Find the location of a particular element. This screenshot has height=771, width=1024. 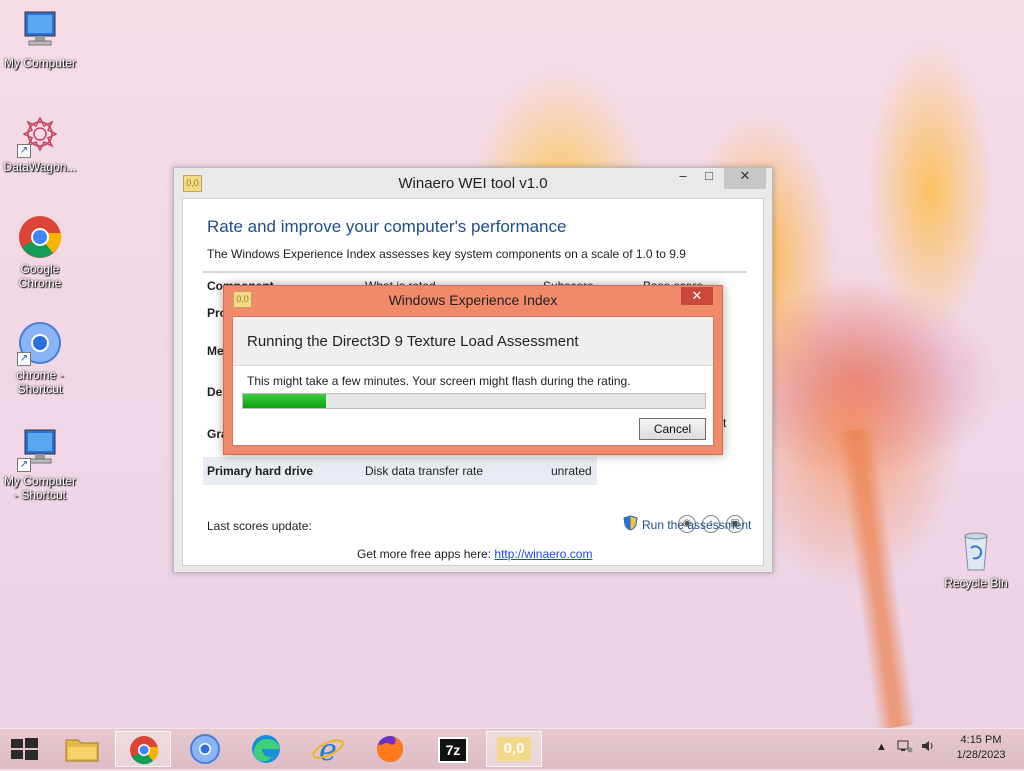

wallpaper-flower-stem is located at coordinates (876, 578).